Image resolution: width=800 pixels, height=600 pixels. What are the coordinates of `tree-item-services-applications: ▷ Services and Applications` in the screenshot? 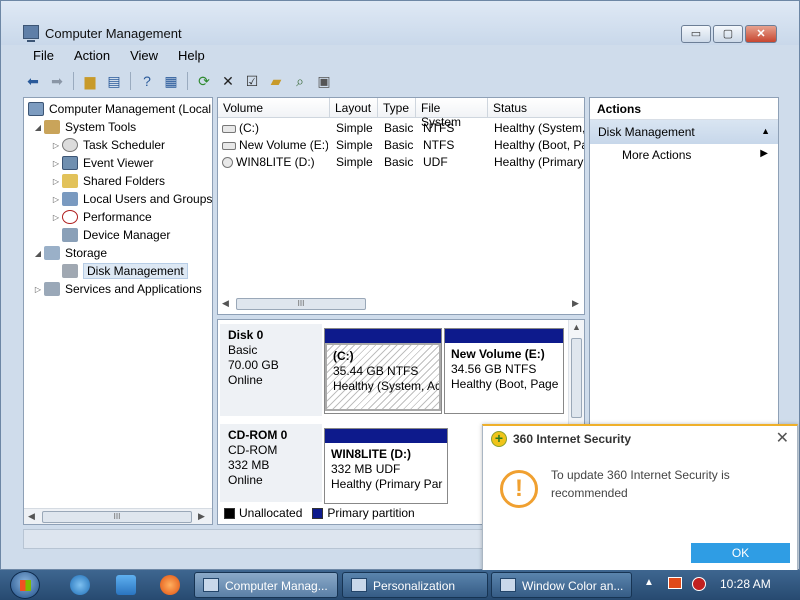 It's located at (117, 289).